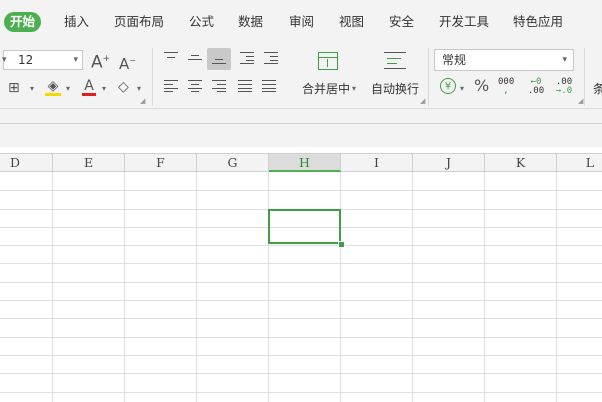  I want to click on tab-data: 数据, so click(250, 22).